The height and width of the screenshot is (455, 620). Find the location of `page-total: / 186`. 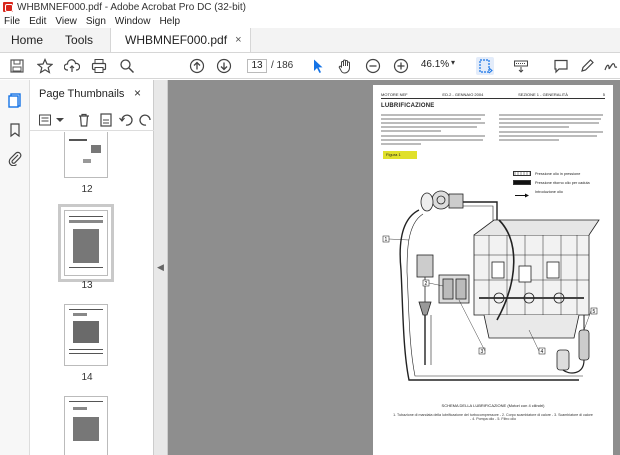

page-total: / 186 is located at coordinates (282, 65).